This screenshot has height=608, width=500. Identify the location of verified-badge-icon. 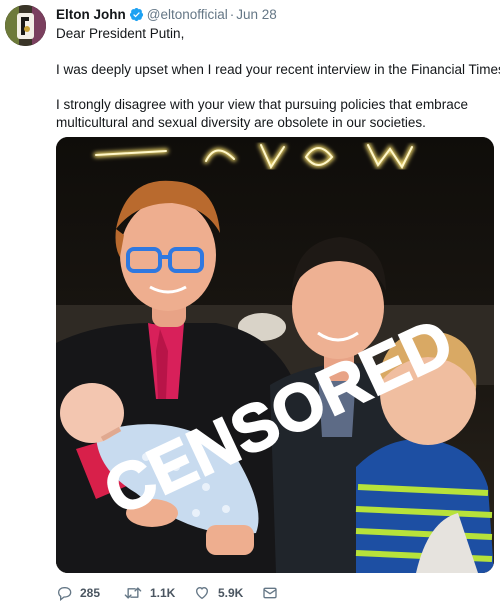
(136, 17).